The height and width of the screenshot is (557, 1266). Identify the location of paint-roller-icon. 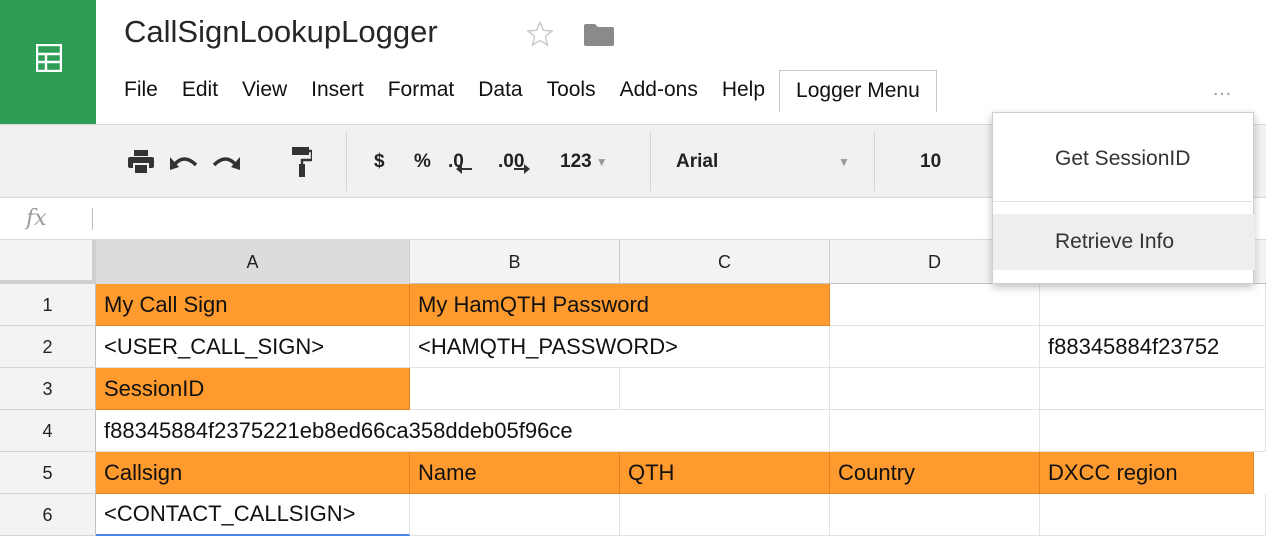
(302, 162).